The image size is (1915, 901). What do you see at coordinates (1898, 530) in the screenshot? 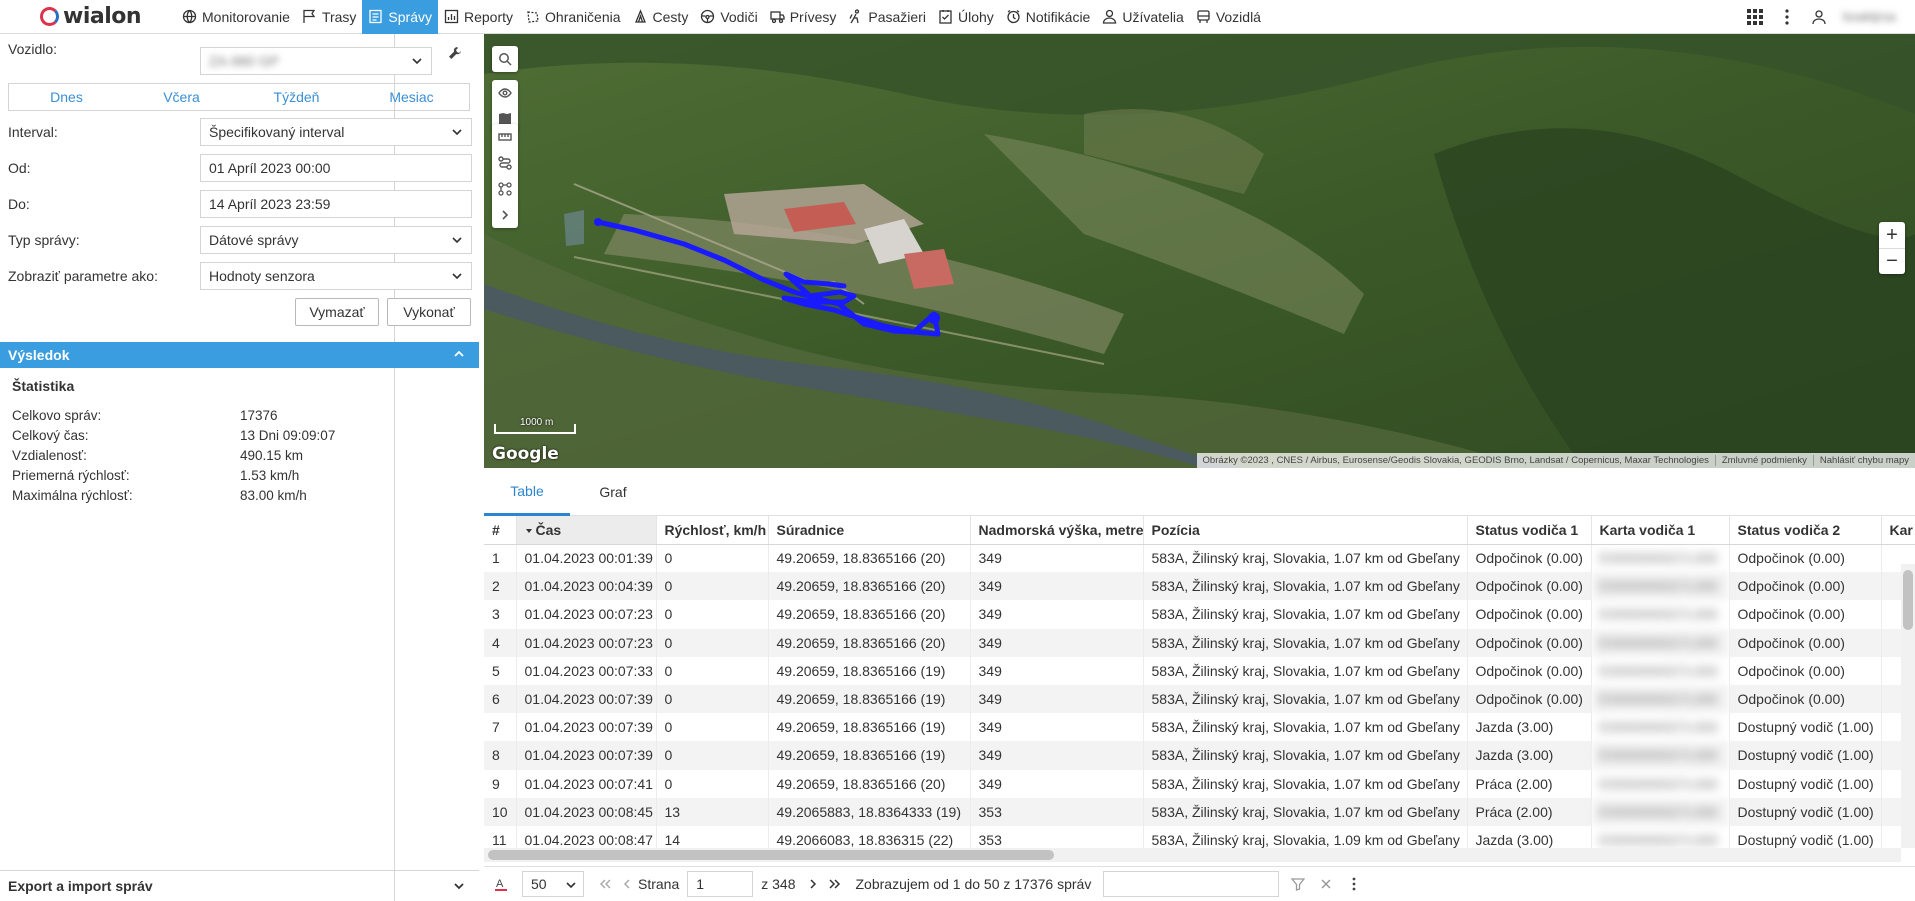
I see `column-header: Kar` at bounding box center [1898, 530].